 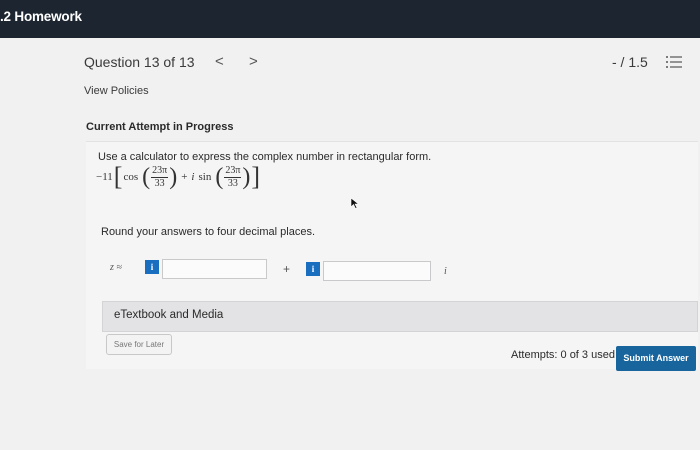 What do you see at coordinates (116, 267) in the screenshot?
I see `z-approx-label: z ≈` at bounding box center [116, 267].